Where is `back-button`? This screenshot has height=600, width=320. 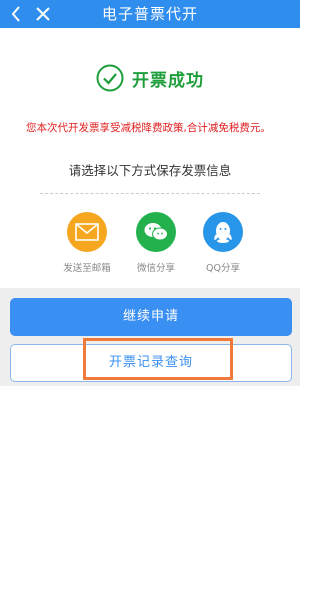
back-button is located at coordinates (16, 14).